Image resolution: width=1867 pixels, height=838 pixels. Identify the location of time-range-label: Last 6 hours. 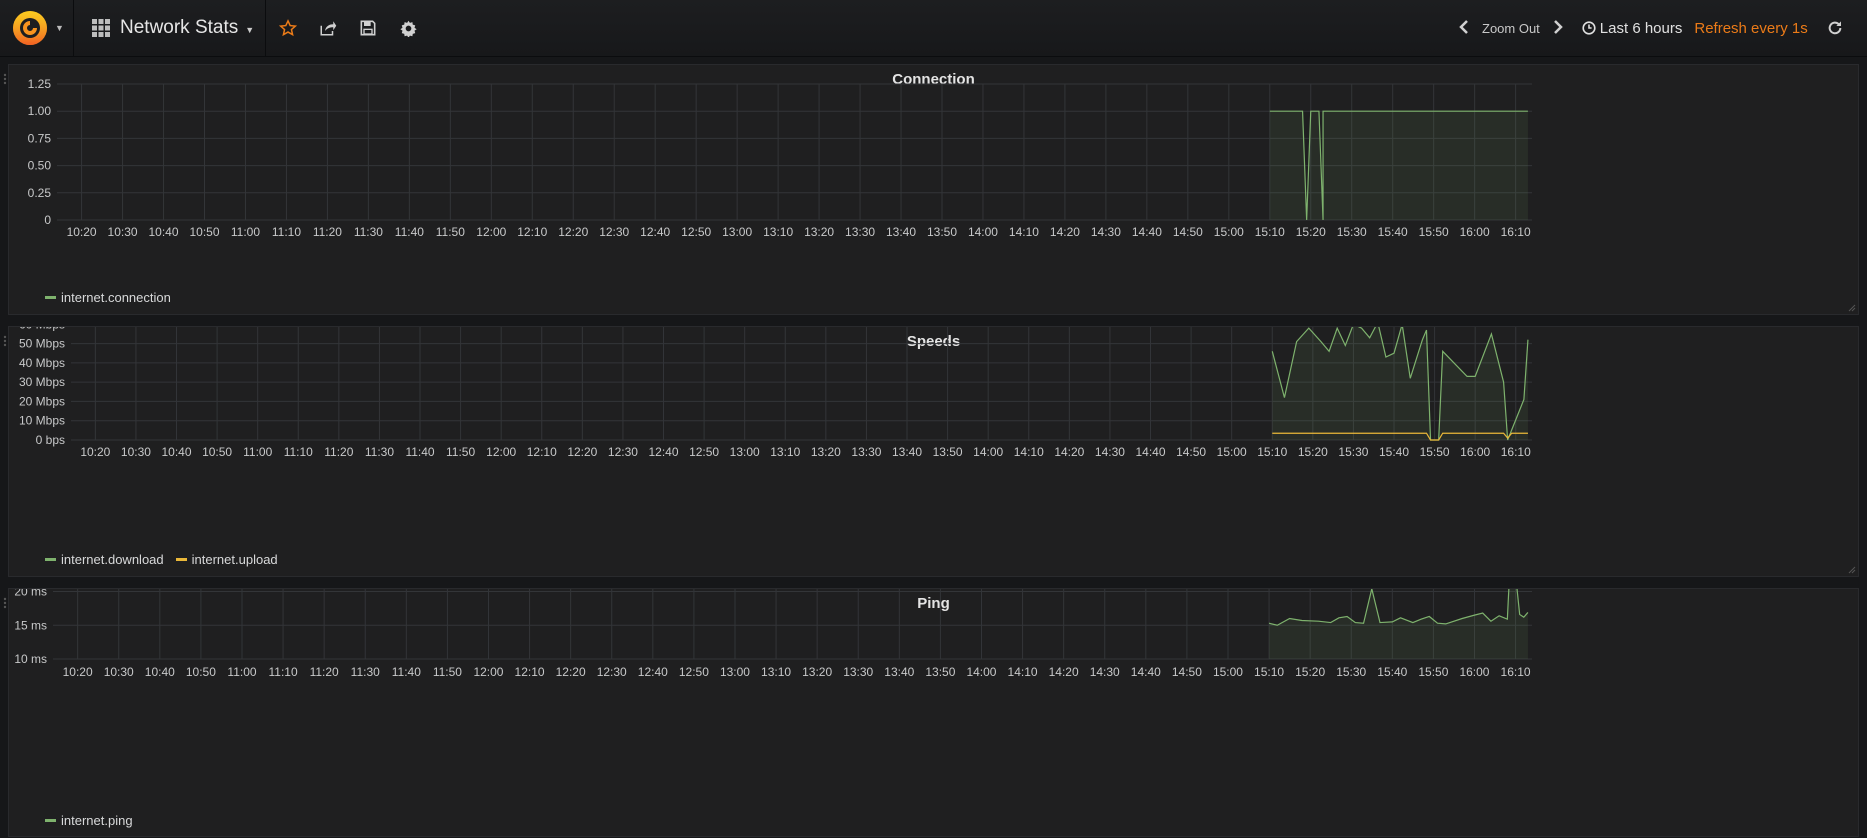
(1641, 28).